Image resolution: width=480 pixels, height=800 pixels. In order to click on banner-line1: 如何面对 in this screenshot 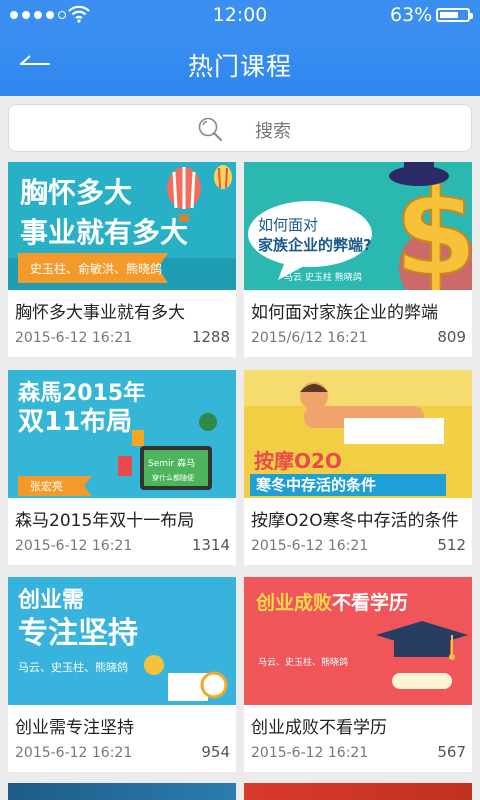, I will do `click(288, 225)`.